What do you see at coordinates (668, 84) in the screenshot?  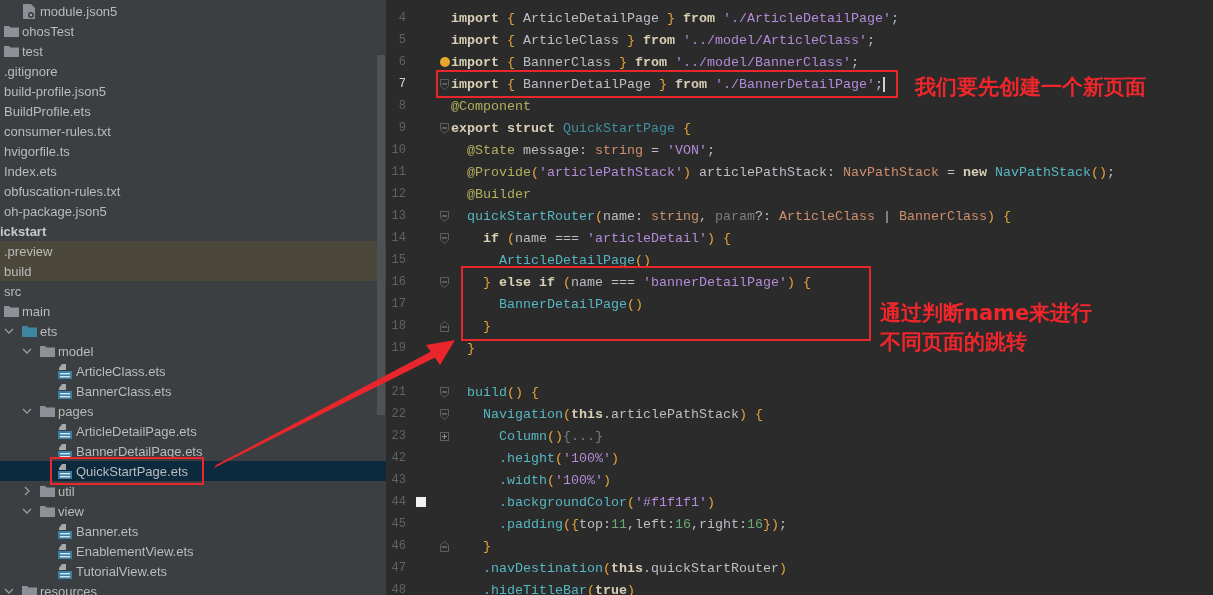 I see `code-line: import { BannerDetailPage } from './BannerDetailPage';` at bounding box center [668, 84].